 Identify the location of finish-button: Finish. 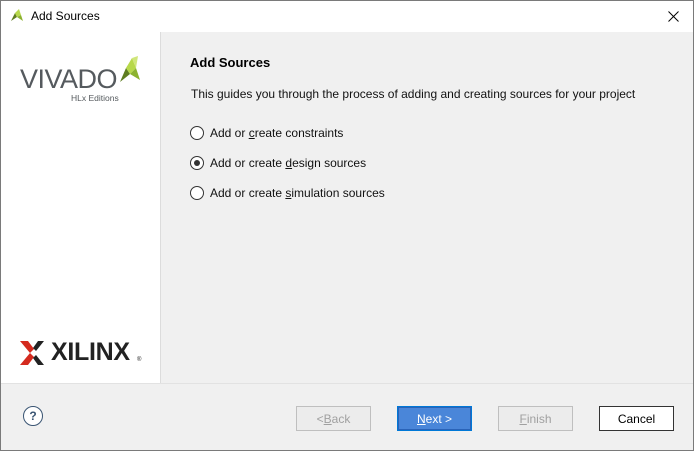
(535, 418).